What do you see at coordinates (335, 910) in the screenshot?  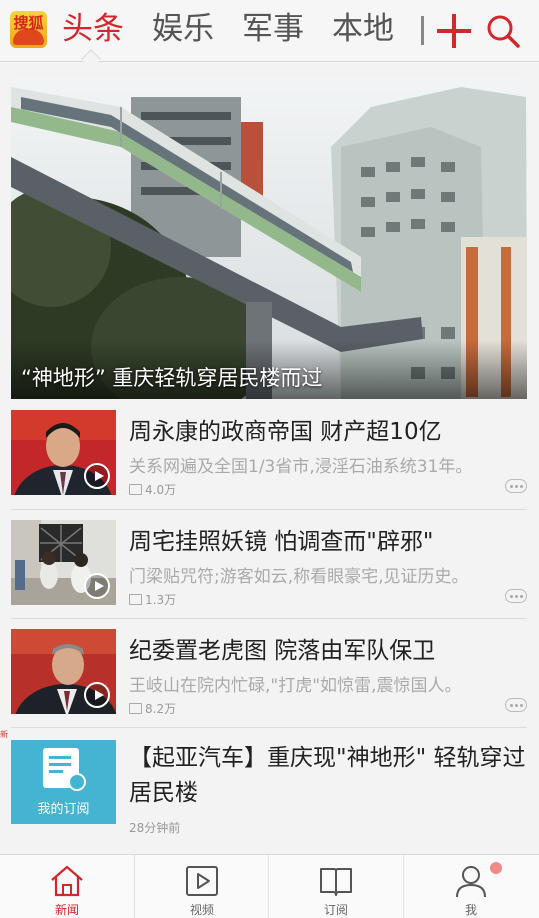 I see `nav-subscribe-label: 订阅` at bounding box center [335, 910].